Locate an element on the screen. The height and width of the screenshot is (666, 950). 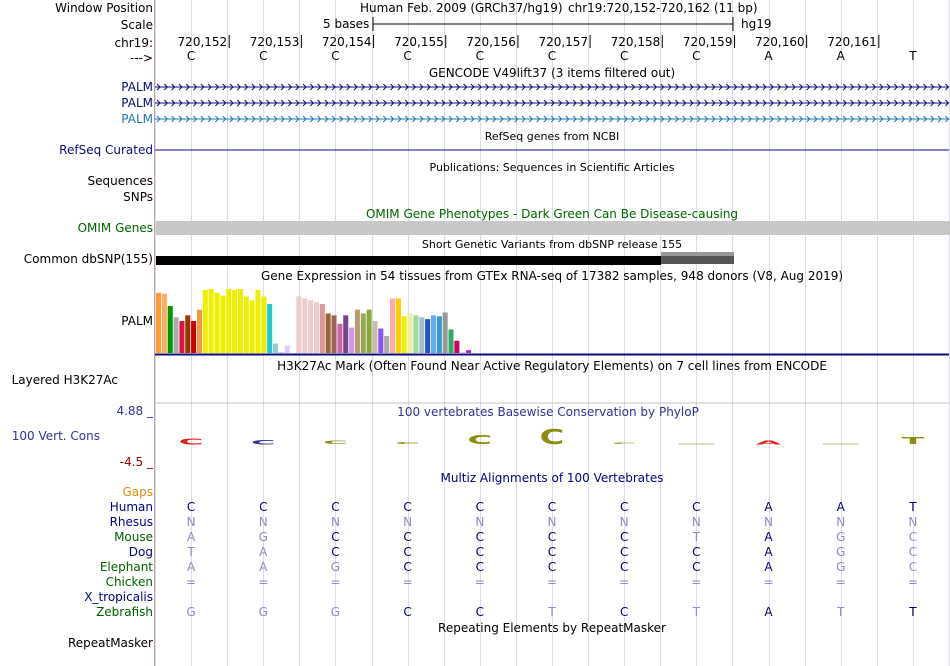
omim-gene-bar is located at coordinates (553, 228).